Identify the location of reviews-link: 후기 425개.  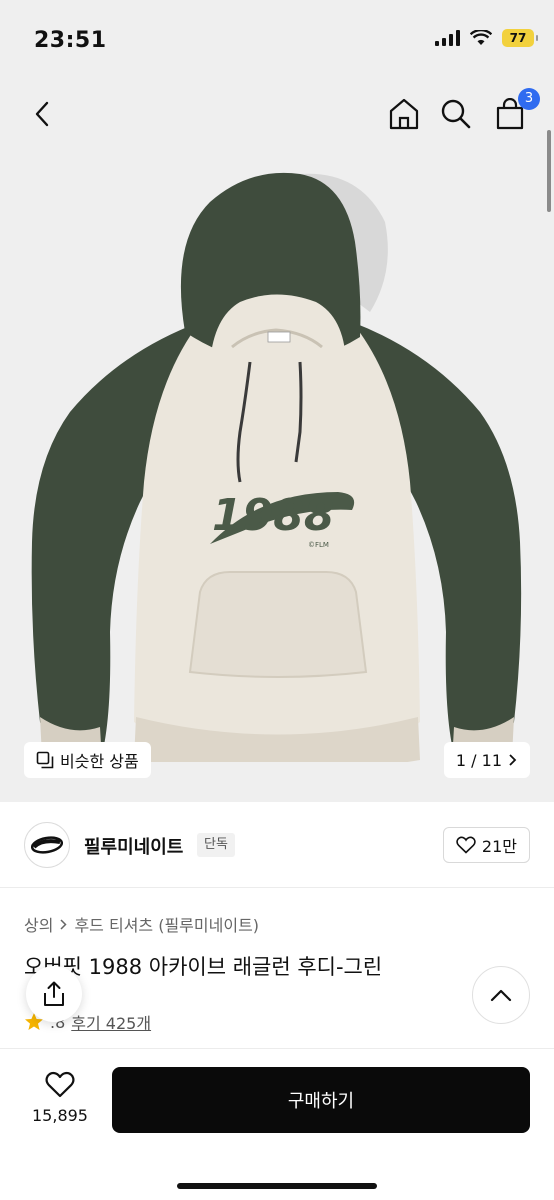
(111, 1022).